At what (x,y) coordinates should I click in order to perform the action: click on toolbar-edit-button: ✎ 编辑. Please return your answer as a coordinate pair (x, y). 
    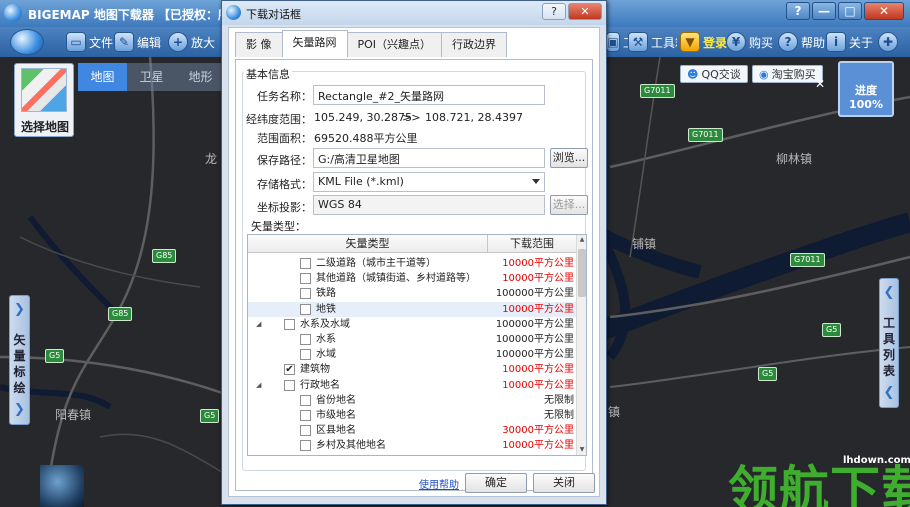
    Looking at the image, I should click on (137, 42).